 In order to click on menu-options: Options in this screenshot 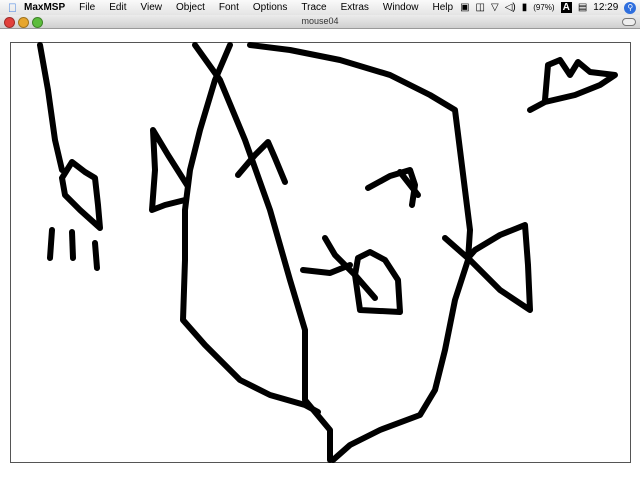, I will do `click(270, 7)`.